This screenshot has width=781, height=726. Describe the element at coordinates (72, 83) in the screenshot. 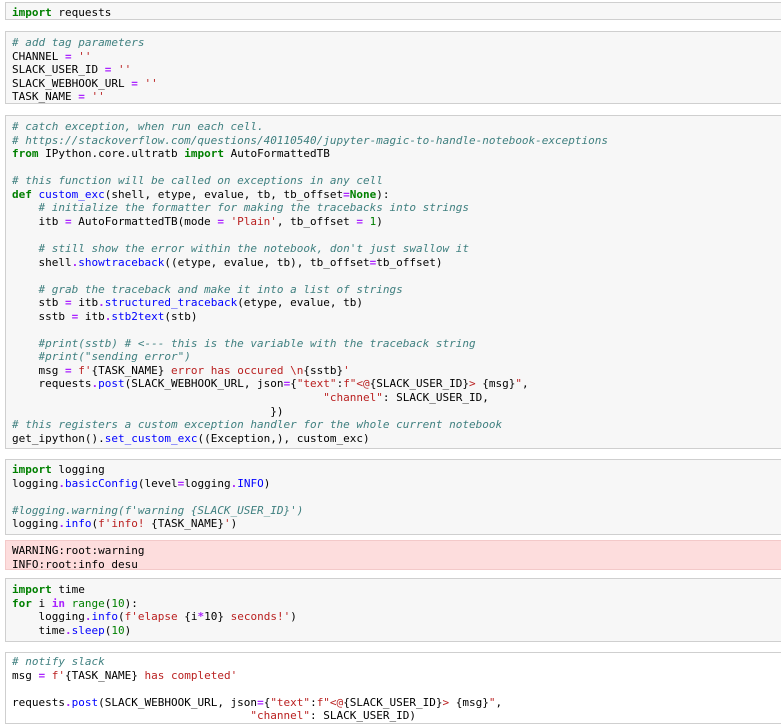

I see `code-token: SLACK_WEBHOOK_URL` at that location.